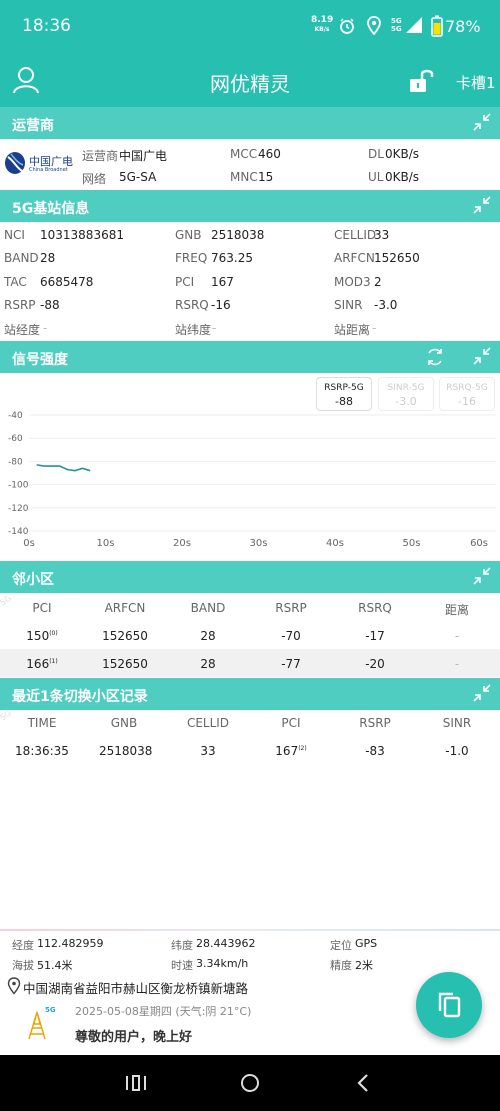 The image size is (500, 1111). What do you see at coordinates (50, 1010) in the screenshot?
I see `tower-5g-tag: 5G` at bounding box center [50, 1010].